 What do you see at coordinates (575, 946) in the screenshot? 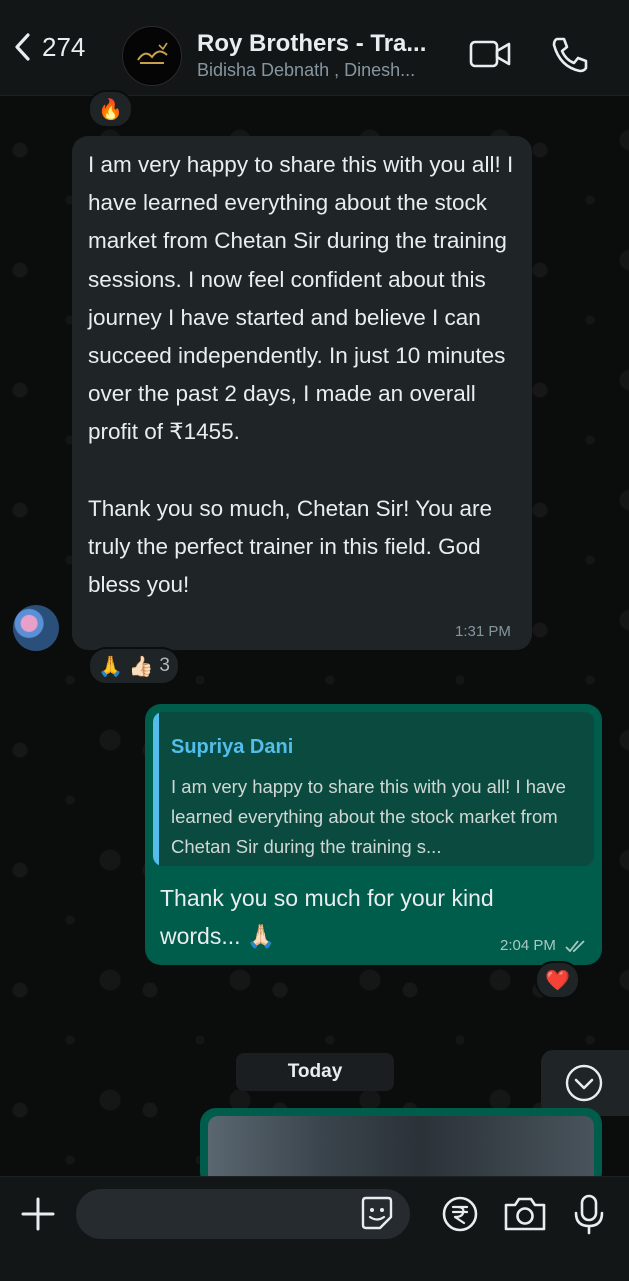
I see `double-check-icon` at bounding box center [575, 946].